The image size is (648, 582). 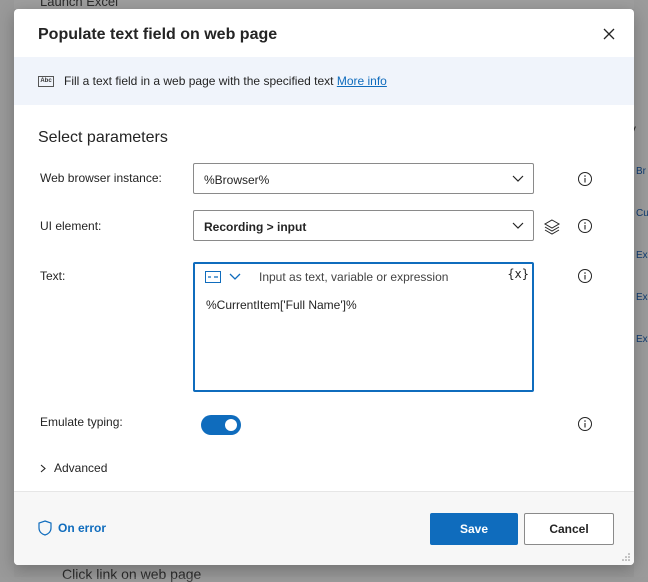 I want to click on layers-icon, so click(x=552, y=227).